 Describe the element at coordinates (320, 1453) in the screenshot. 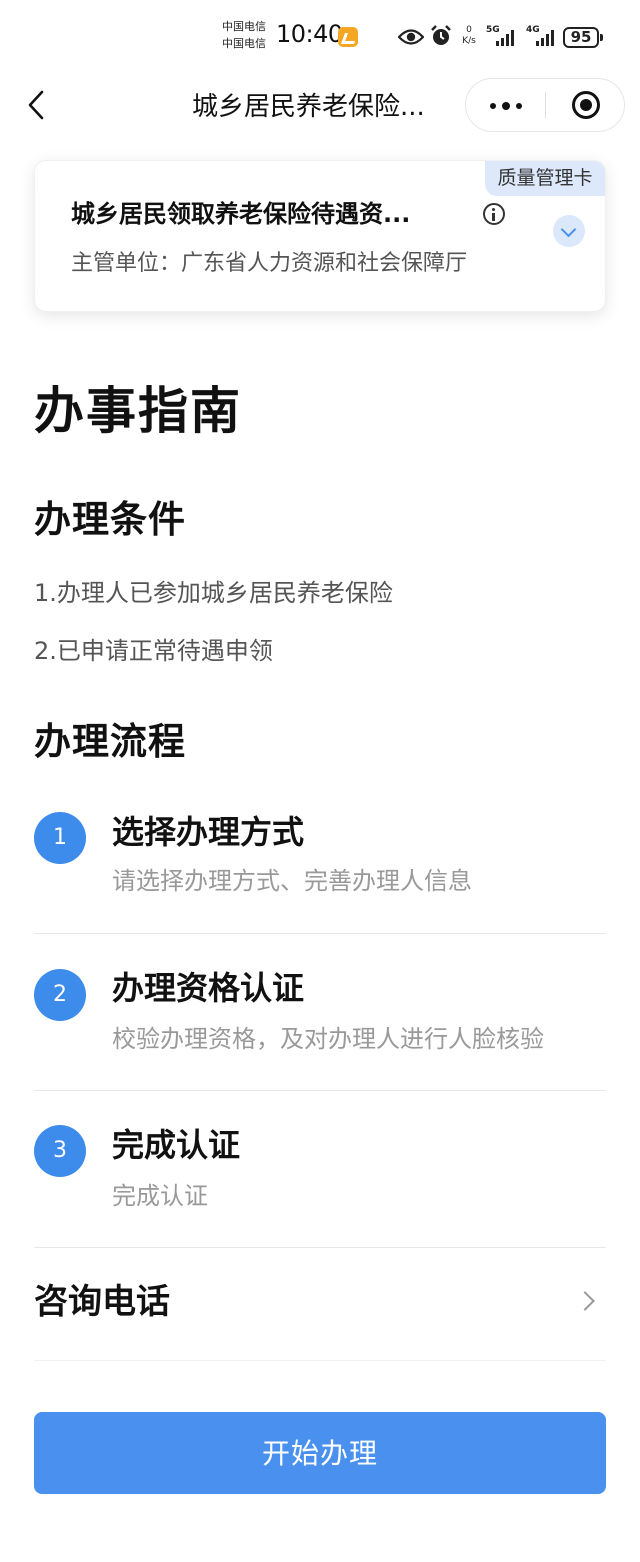

I see `start-button: 开始办理` at that location.